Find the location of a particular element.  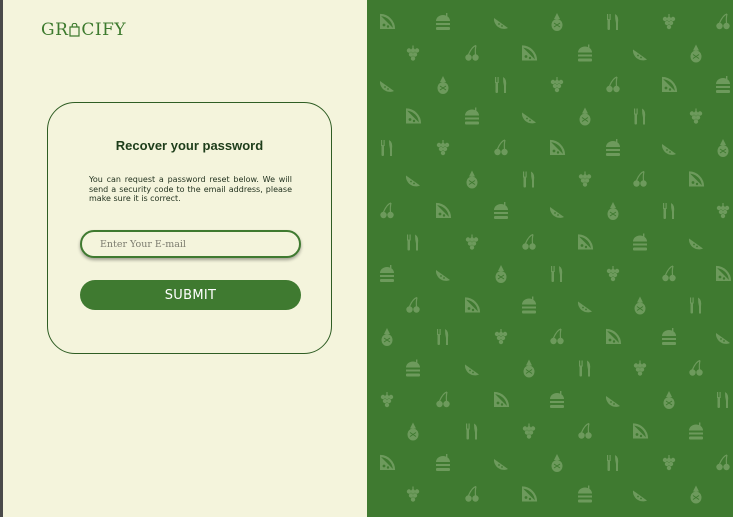

shopping-bag-icon is located at coordinates (74, 30).